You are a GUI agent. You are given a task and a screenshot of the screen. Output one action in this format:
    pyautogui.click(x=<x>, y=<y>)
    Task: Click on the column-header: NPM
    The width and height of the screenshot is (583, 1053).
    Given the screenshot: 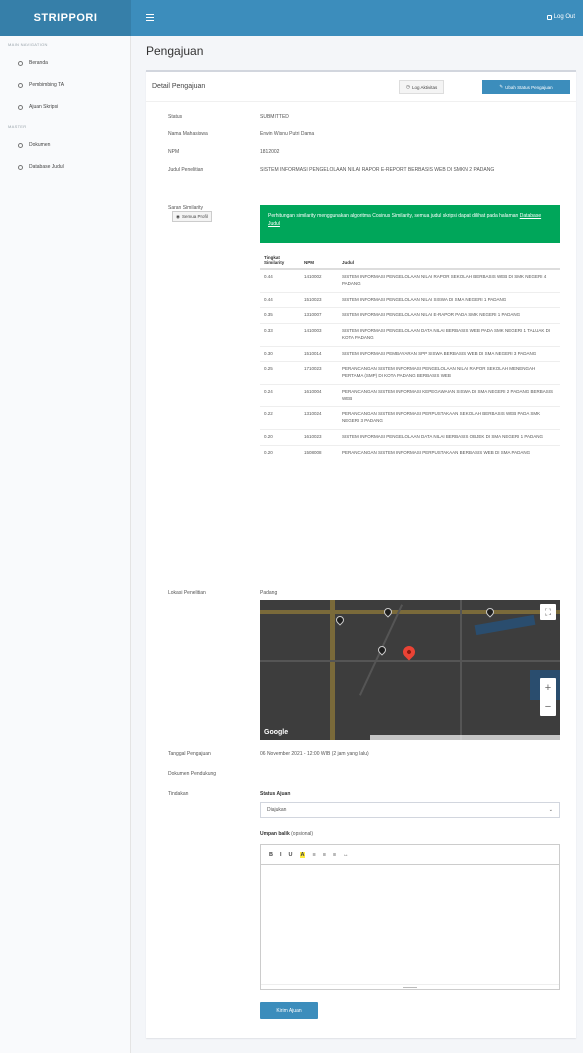 What is the action you would take?
    pyautogui.click(x=319, y=261)
    